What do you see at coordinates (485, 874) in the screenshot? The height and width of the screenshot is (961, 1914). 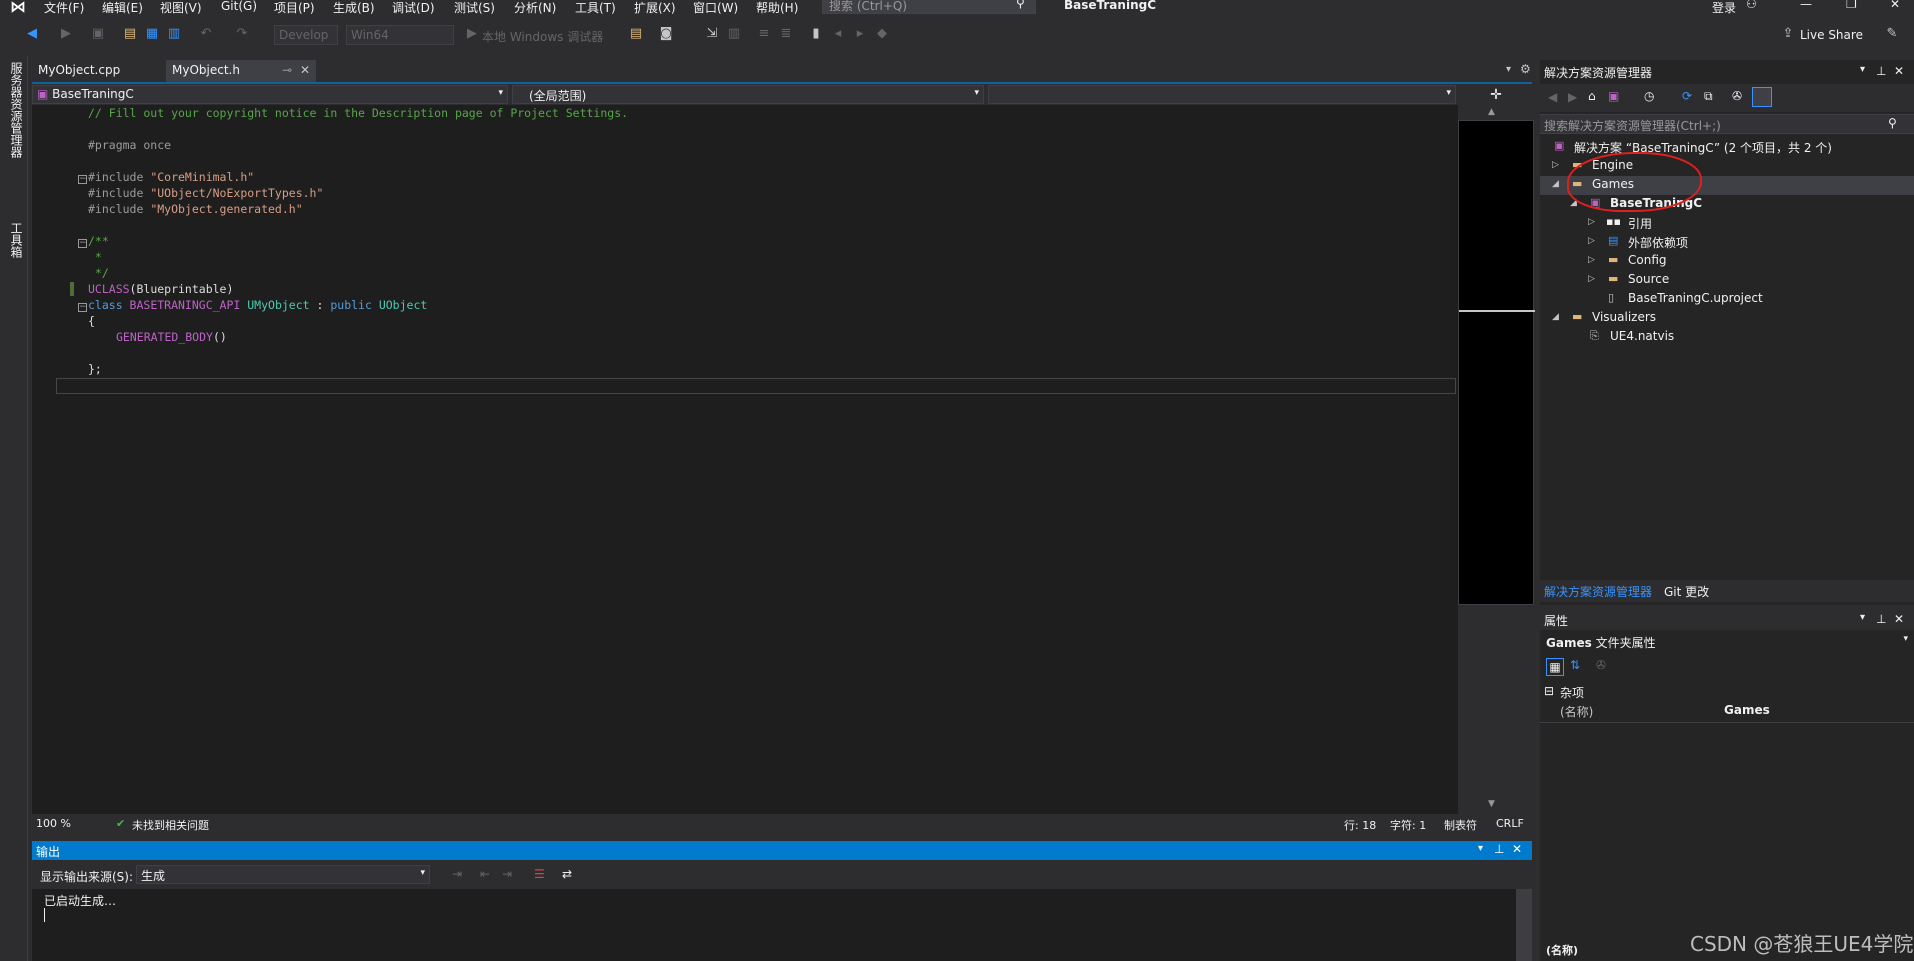 I see `prev-message-icon: ⇤` at bounding box center [485, 874].